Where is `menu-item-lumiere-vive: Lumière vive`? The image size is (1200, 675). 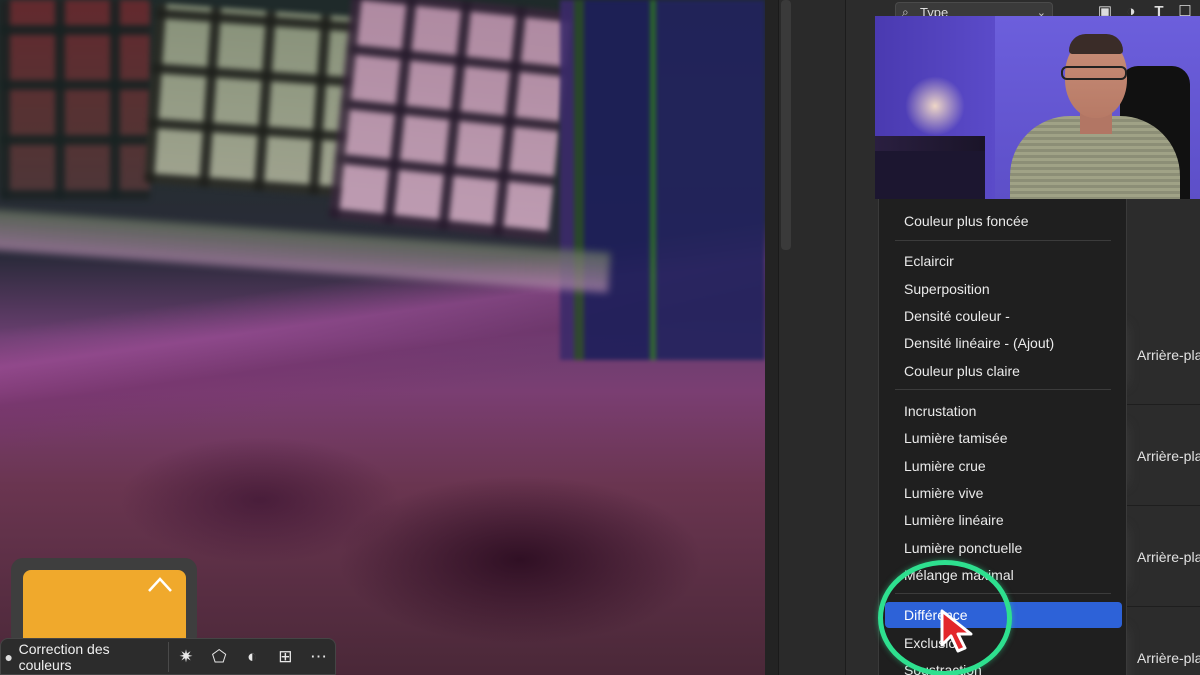 menu-item-lumiere-vive: Lumière vive is located at coordinates (1003, 493).